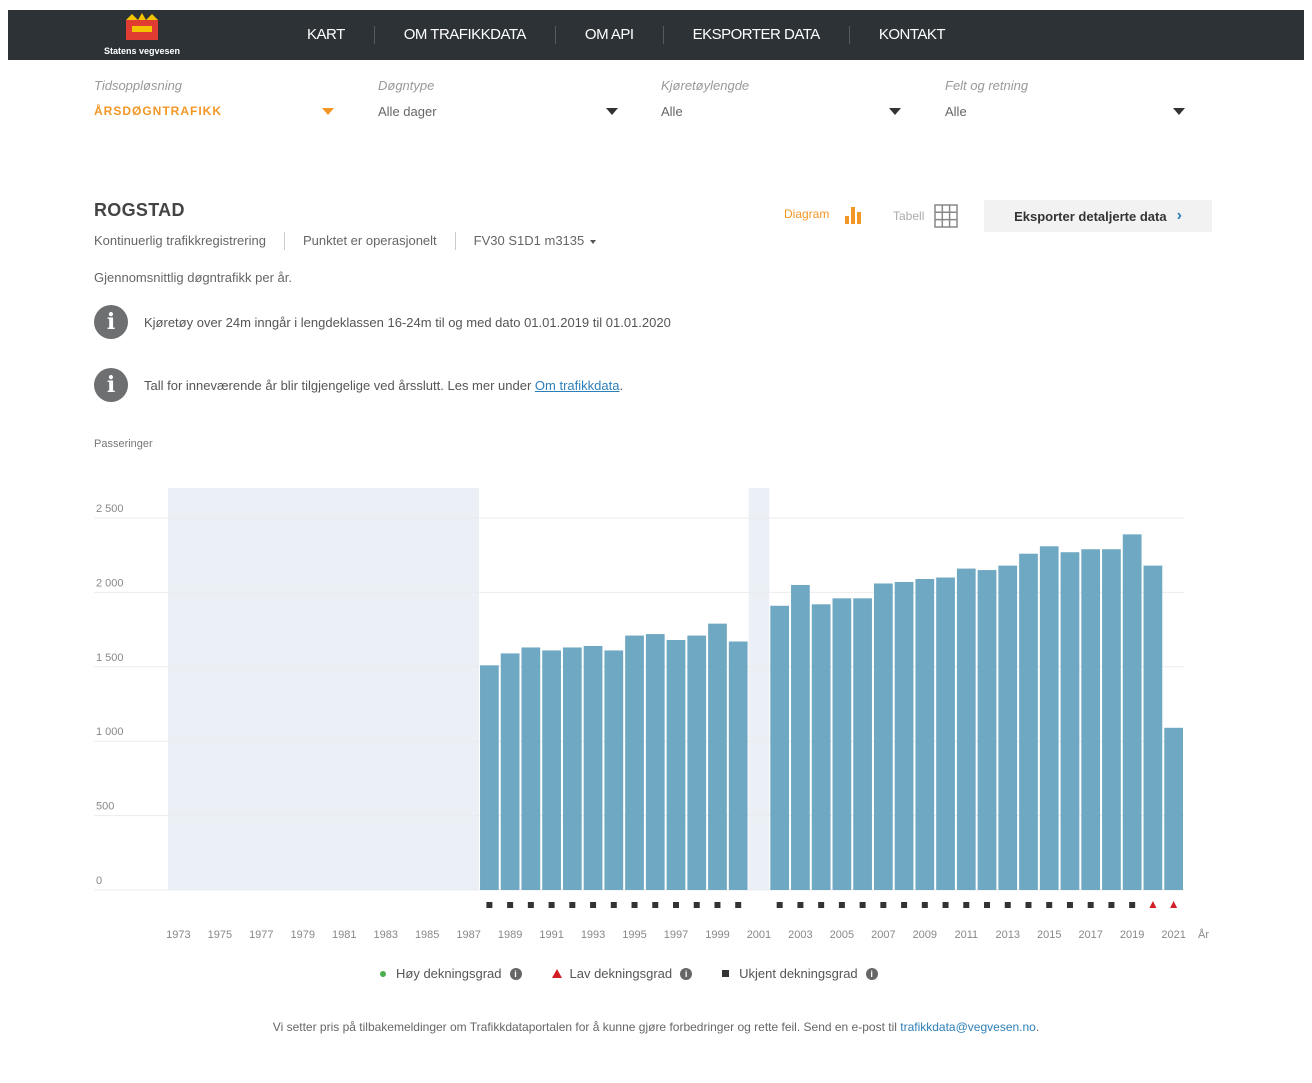  I want to click on filter-label: Døgntype, so click(406, 85).